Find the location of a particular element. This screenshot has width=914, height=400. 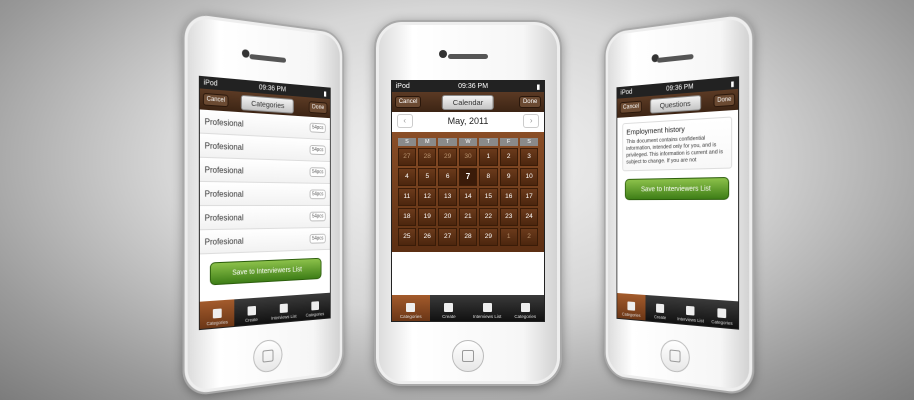

calendar-day: 22 is located at coordinates (488, 217).